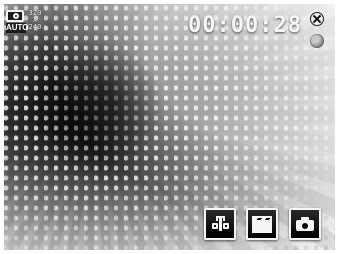 The height and width of the screenshot is (254, 339). I want to click on status-dot, so click(317, 41).